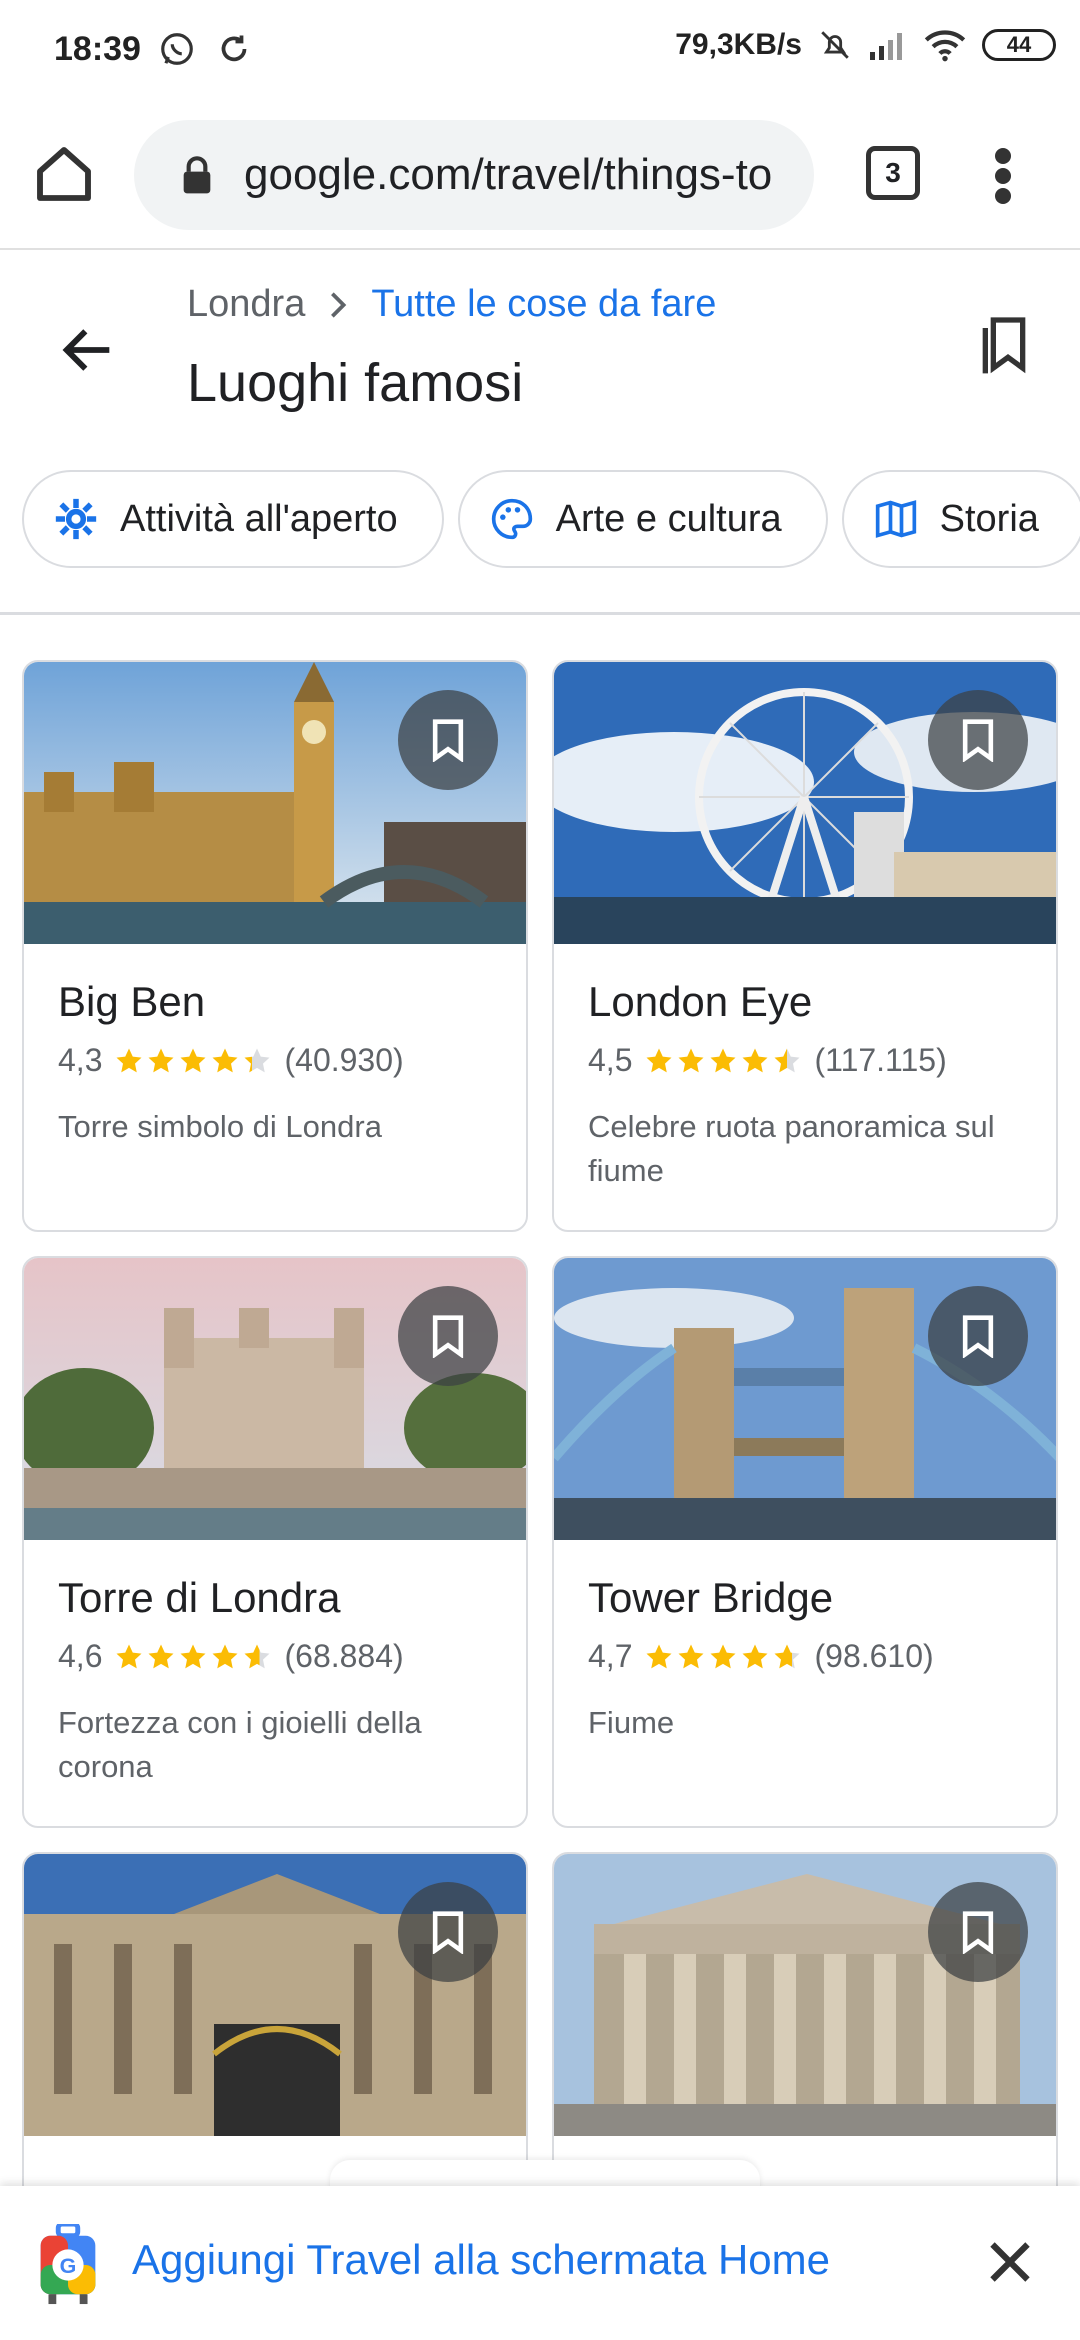 This screenshot has width=1080, height=2340. Describe the element at coordinates (80, 1060) in the screenshot. I see `rating-value: 4,3` at that location.